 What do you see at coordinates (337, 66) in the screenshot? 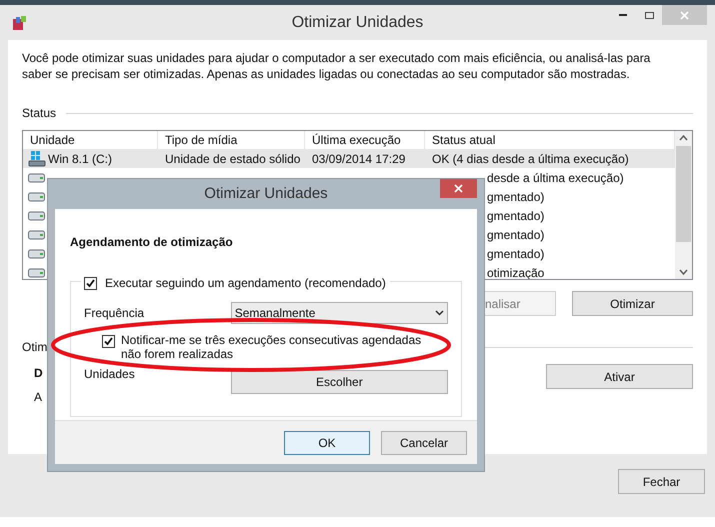
I see `description-text: Você pode otimizar suas unidades para ajudar o computador a ser executado com mais eficiência, ou analisá-las para saber se precisam ser otimizadas. Apenas as unidades ligadas ou conectadas ao seu computador são mostradas.` at bounding box center [337, 66].